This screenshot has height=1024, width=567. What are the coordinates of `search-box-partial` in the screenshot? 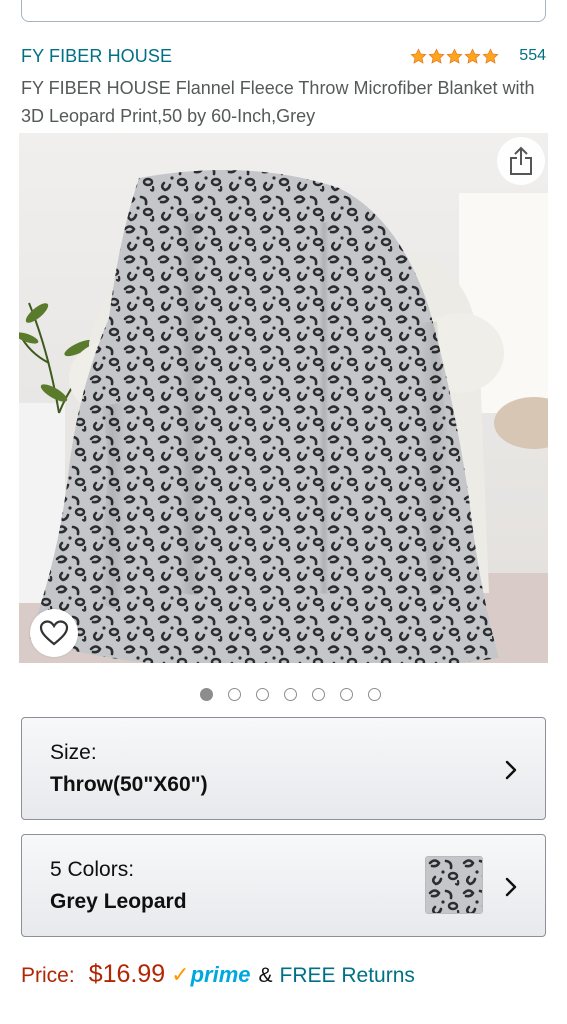 It's located at (283, 11).